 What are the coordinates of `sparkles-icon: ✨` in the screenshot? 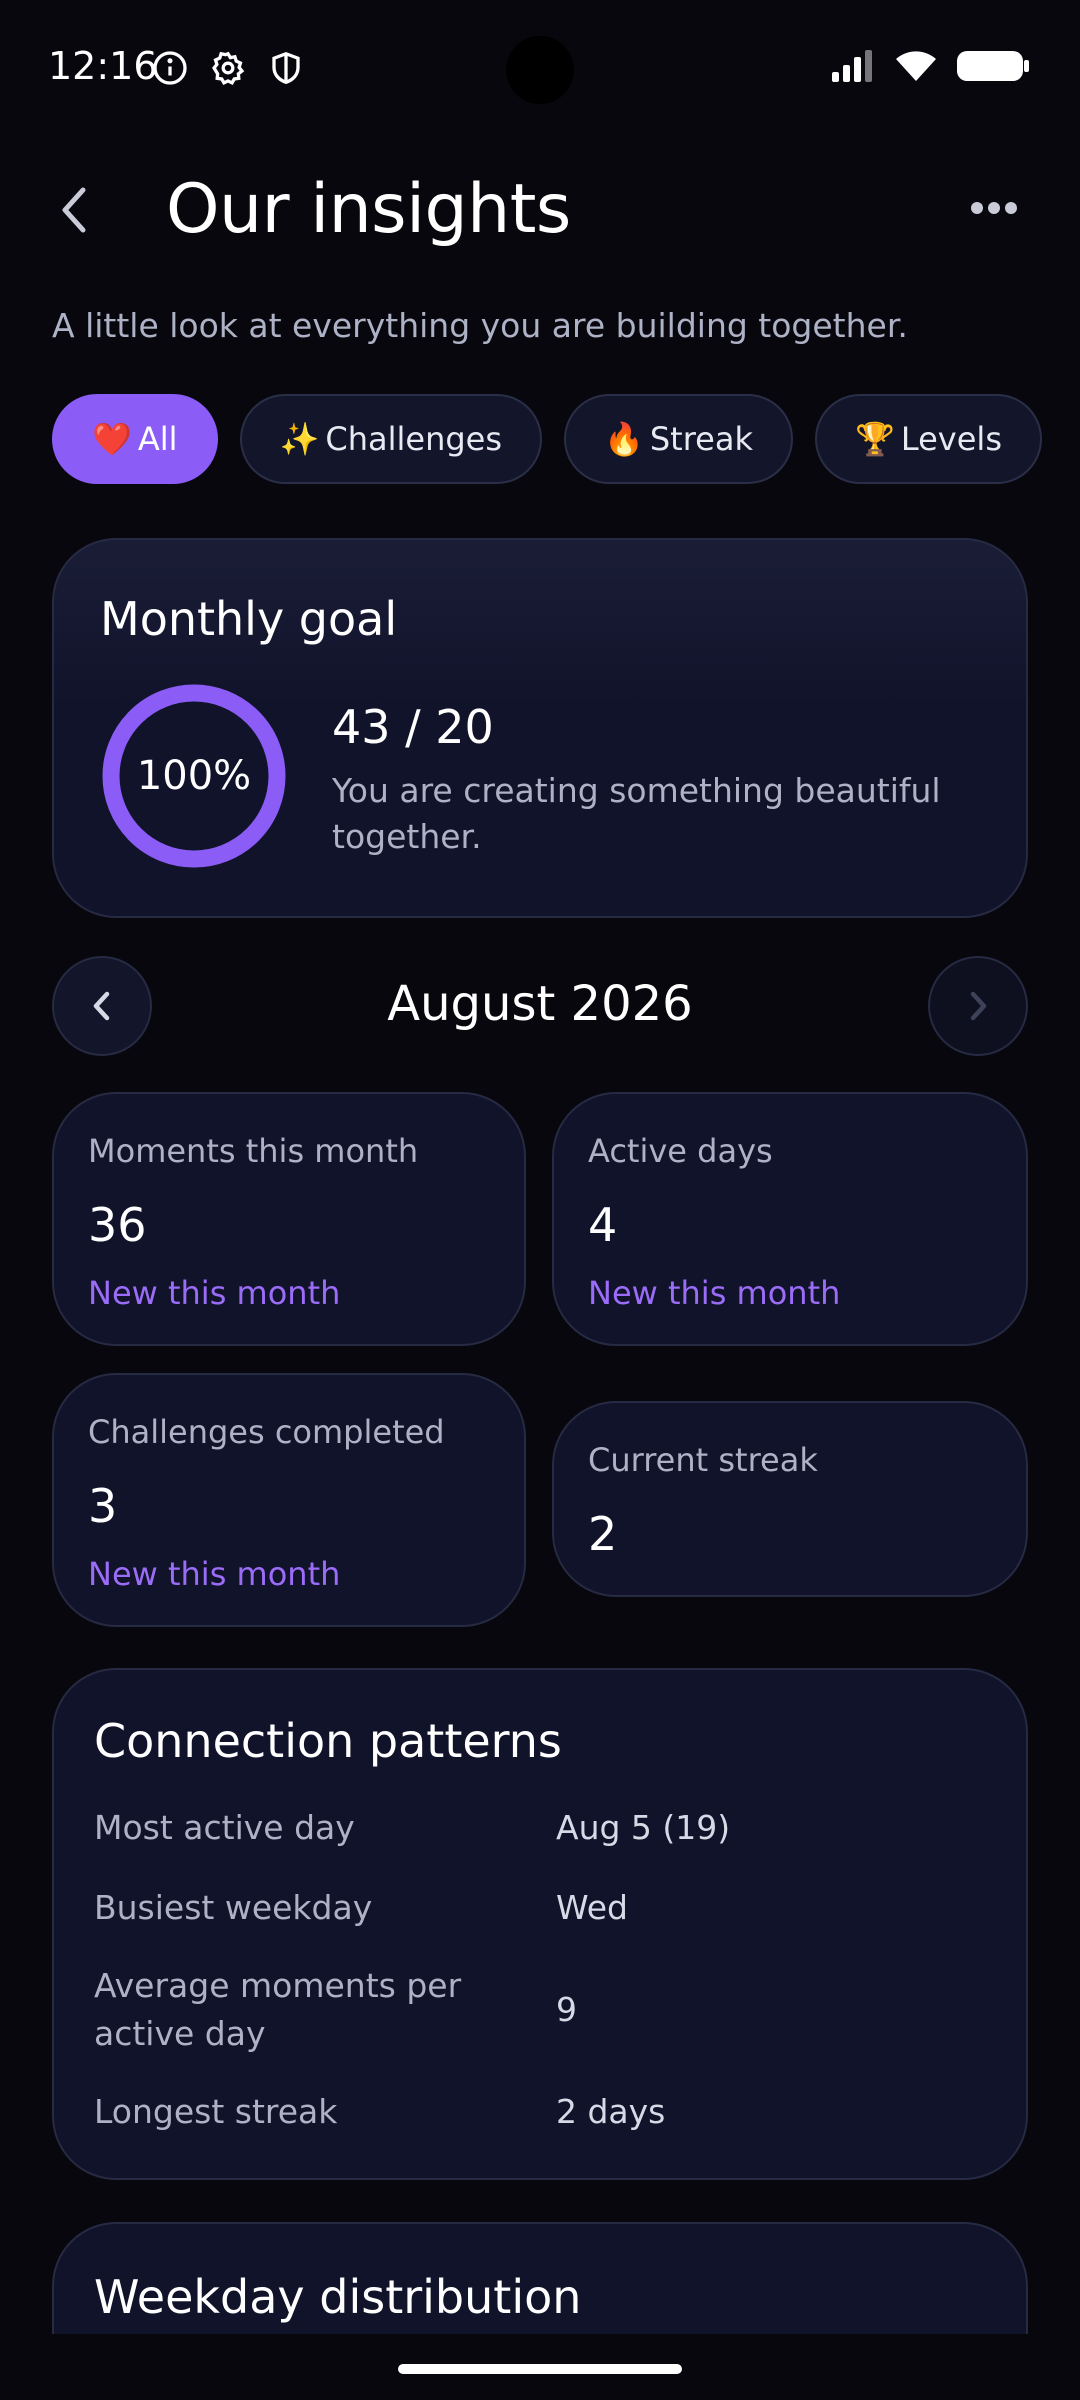 It's located at (299, 439).